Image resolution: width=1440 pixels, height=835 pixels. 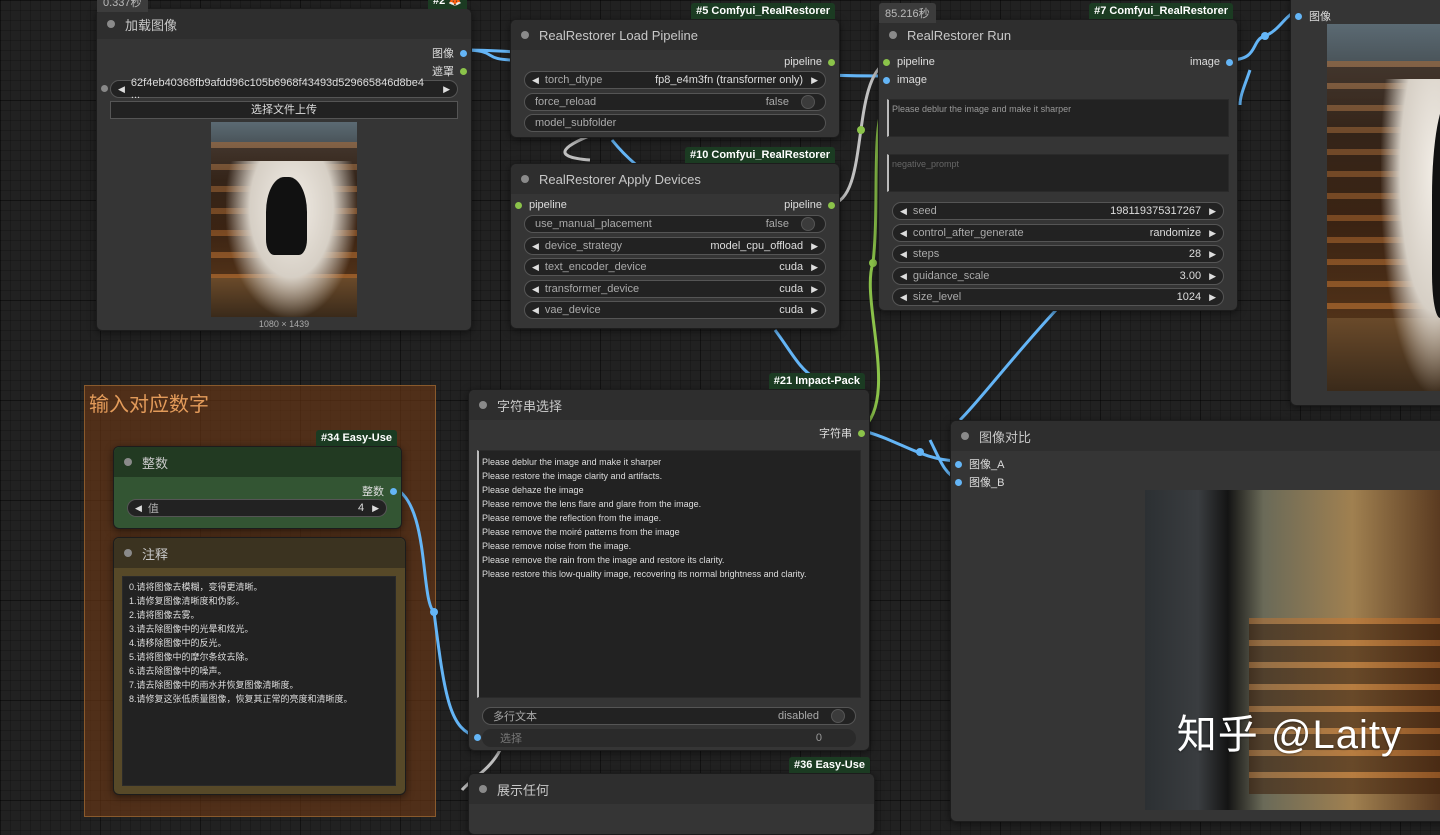 I want to click on device-strategy-select: ◀ device_strategy model_cpu_offload ▶, so click(x=675, y=246).